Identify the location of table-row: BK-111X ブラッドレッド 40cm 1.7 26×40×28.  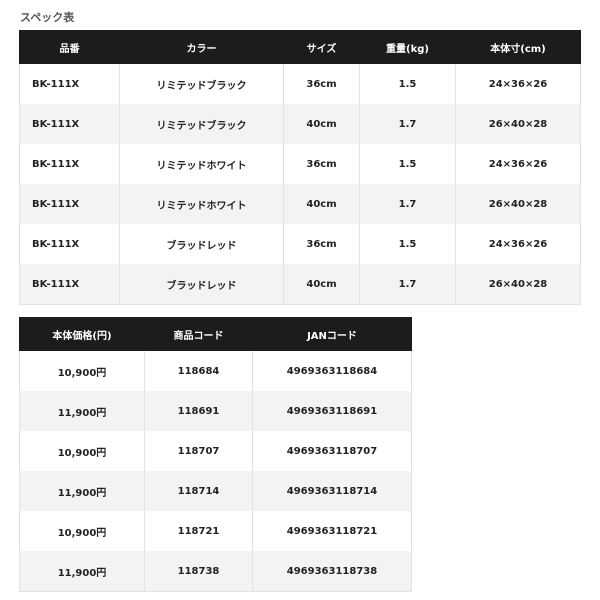
(300, 284).